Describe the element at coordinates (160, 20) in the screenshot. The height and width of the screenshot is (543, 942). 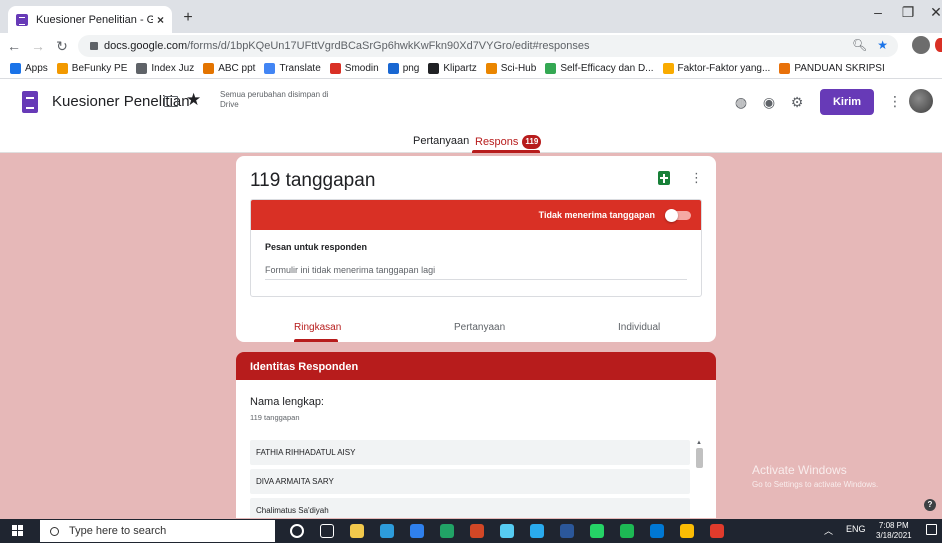
I see `tab-close-icon: ×` at that location.